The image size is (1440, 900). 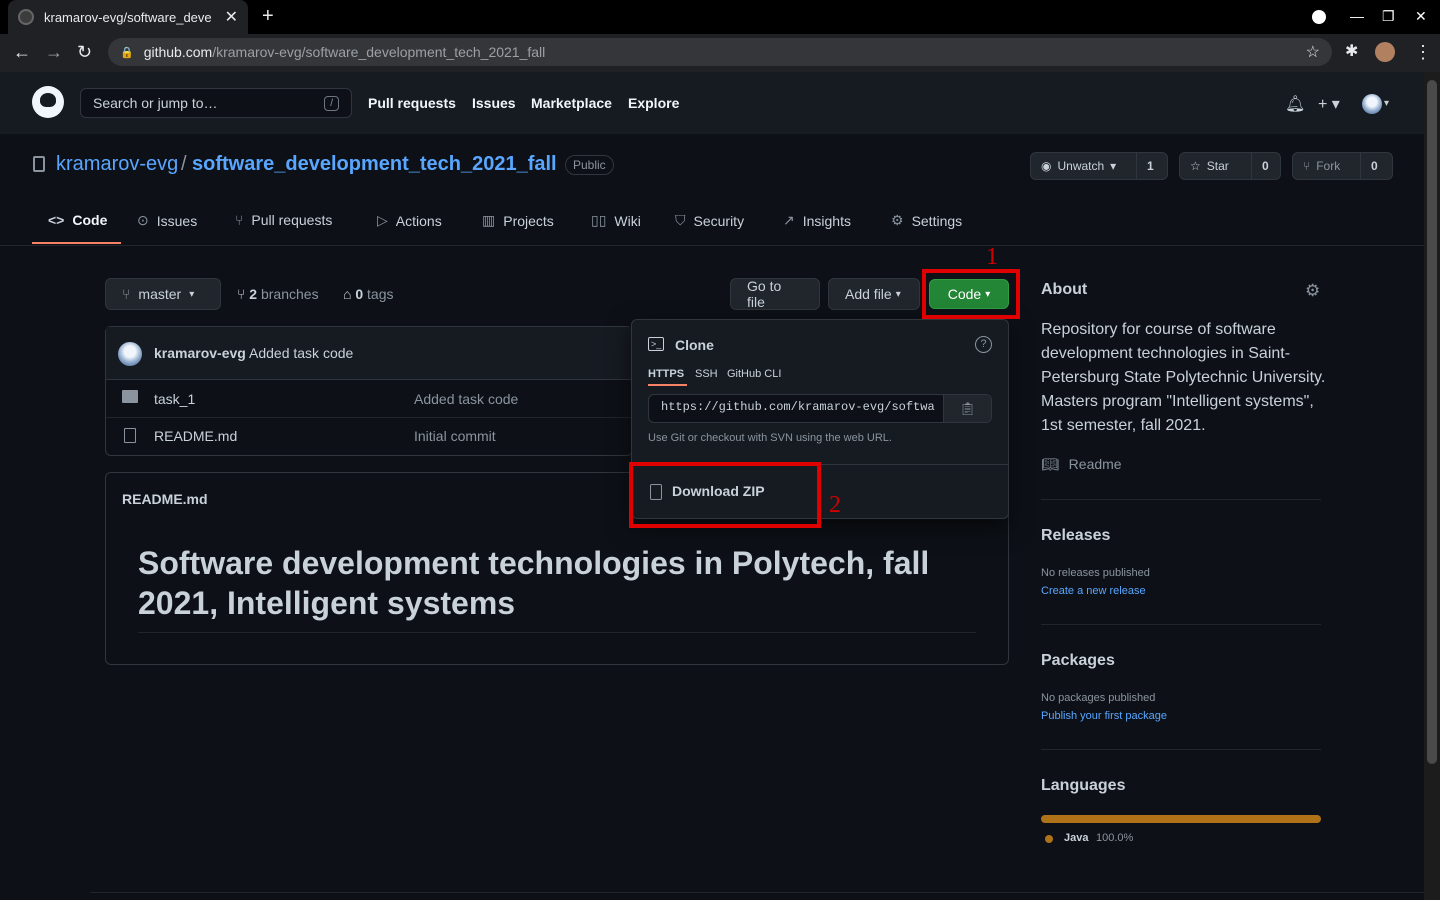 What do you see at coordinates (656, 344) in the screenshot?
I see `terminal-icon: >_` at bounding box center [656, 344].